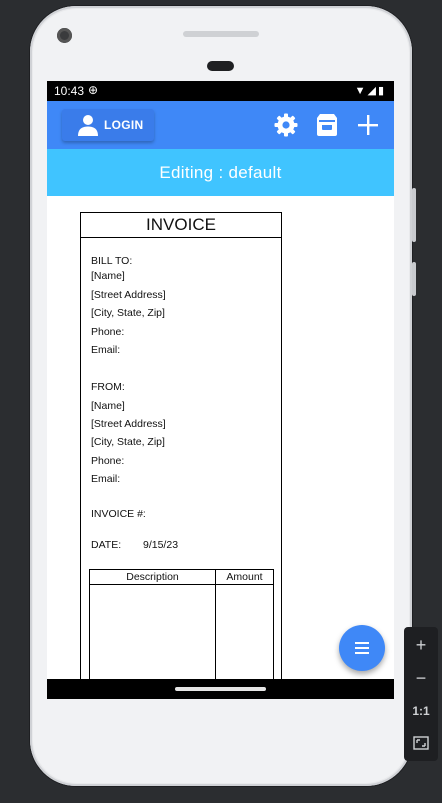 The image size is (442, 803). I want to click on bill-to-city: [City, State, Zip], so click(128, 313).